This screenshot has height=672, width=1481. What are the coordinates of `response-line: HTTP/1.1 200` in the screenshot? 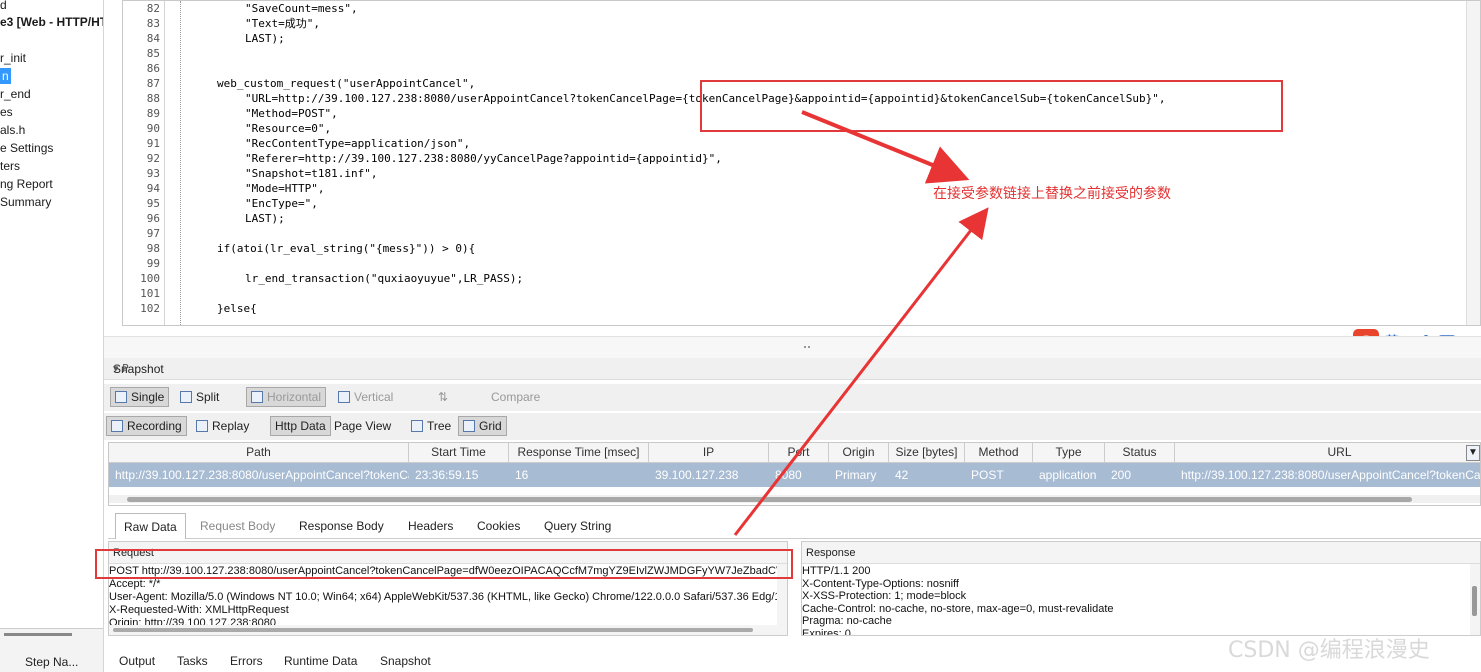 It's located at (836, 571).